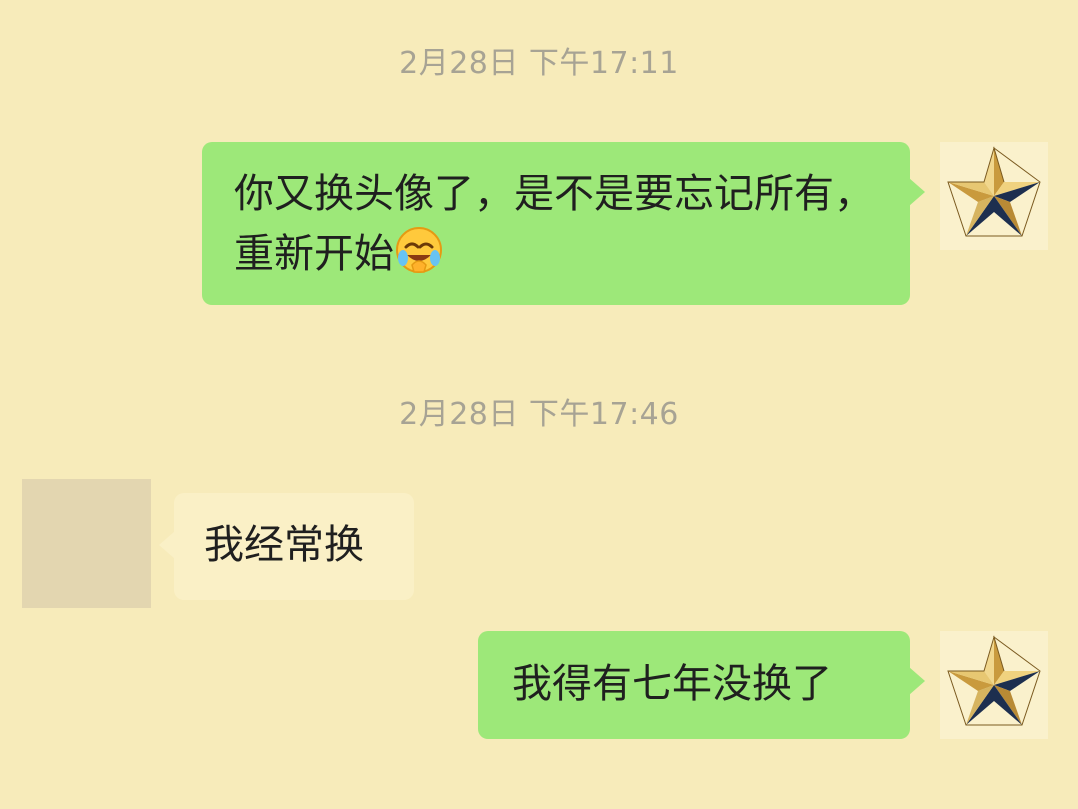 This screenshot has width=1078, height=809. Describe the element at coordinates (86, 543) in the screenshot. I see `contact-avatar` at that location.